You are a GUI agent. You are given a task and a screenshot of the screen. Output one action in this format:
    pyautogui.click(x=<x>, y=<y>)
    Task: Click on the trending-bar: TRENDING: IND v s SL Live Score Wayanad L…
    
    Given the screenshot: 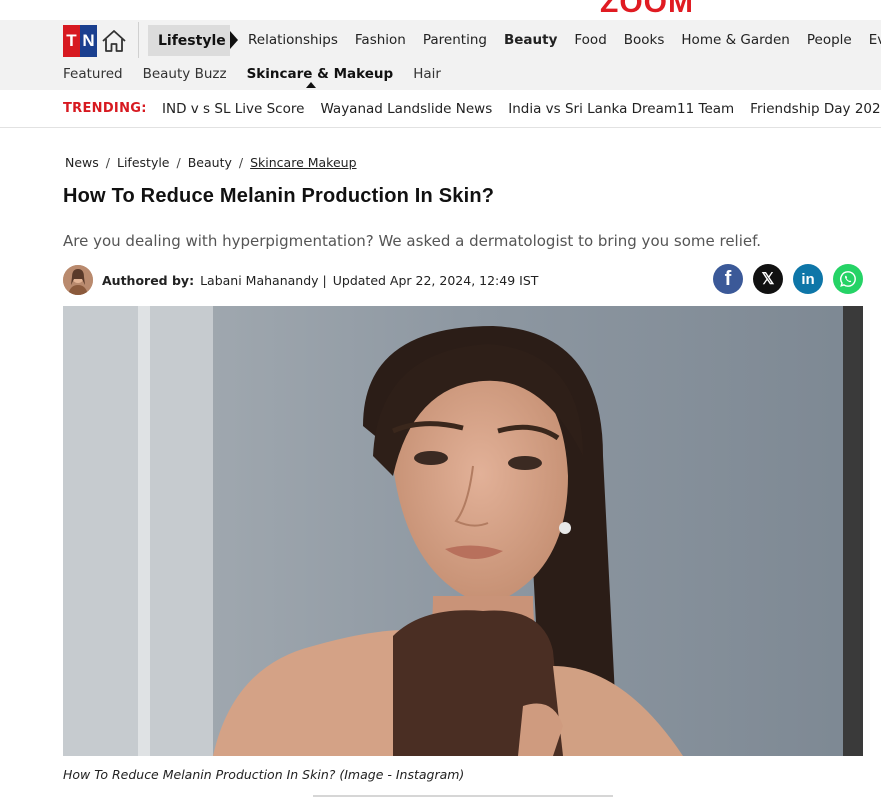 What is the action you would take?
    pyautogui.click(x=440, y=109)
    